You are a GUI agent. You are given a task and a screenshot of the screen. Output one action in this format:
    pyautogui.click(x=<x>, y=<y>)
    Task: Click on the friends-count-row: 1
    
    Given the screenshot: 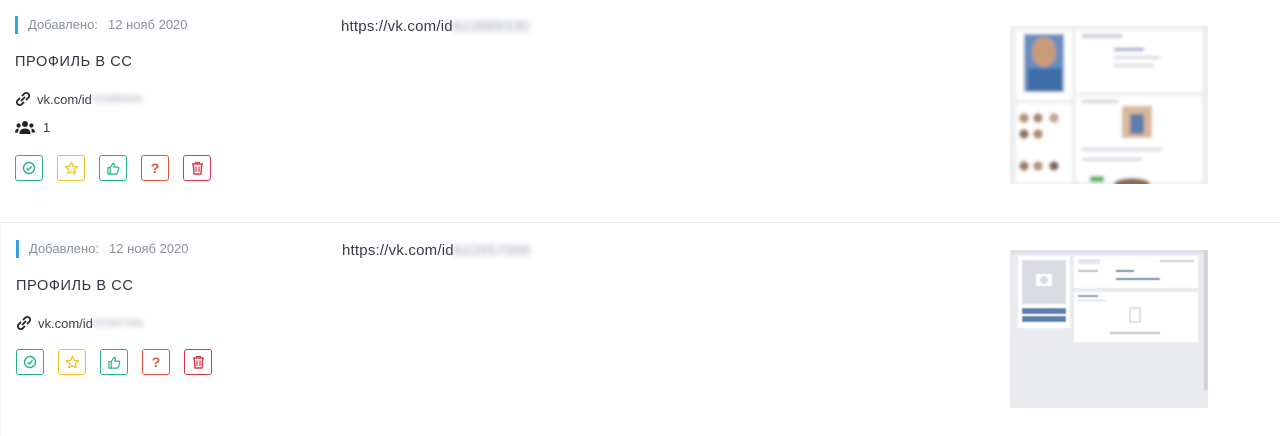 What is the action you would take?
    pyautogui.click(x=32, y=127)
    